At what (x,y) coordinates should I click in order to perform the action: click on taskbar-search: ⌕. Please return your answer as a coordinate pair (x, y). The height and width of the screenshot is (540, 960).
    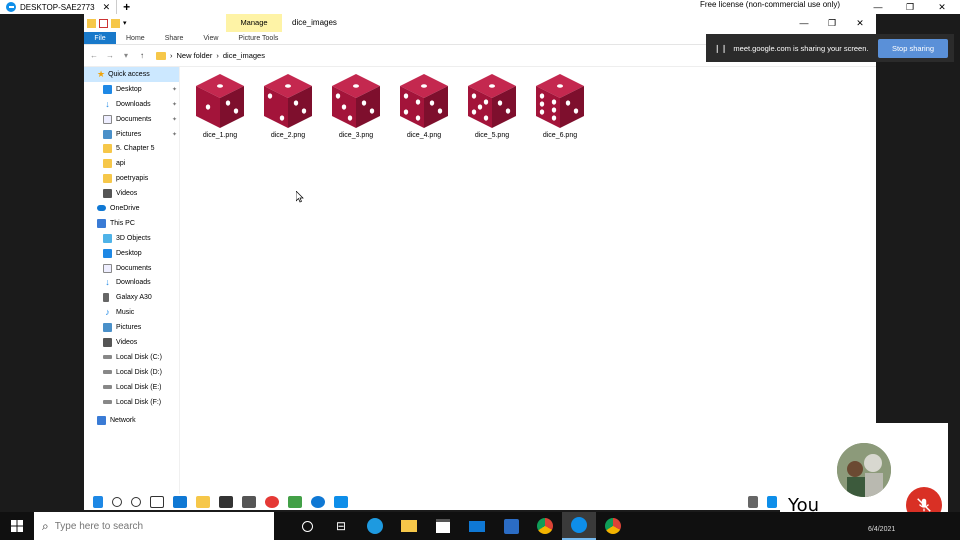
    Looking at the image, I should click on (154, 526).